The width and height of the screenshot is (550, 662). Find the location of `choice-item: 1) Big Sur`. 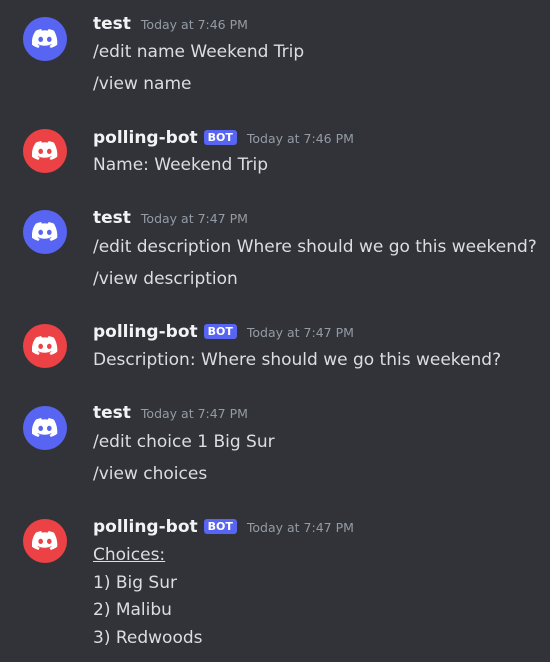

choice-item: 1) Big Sur is located at coordinates (135, 583).